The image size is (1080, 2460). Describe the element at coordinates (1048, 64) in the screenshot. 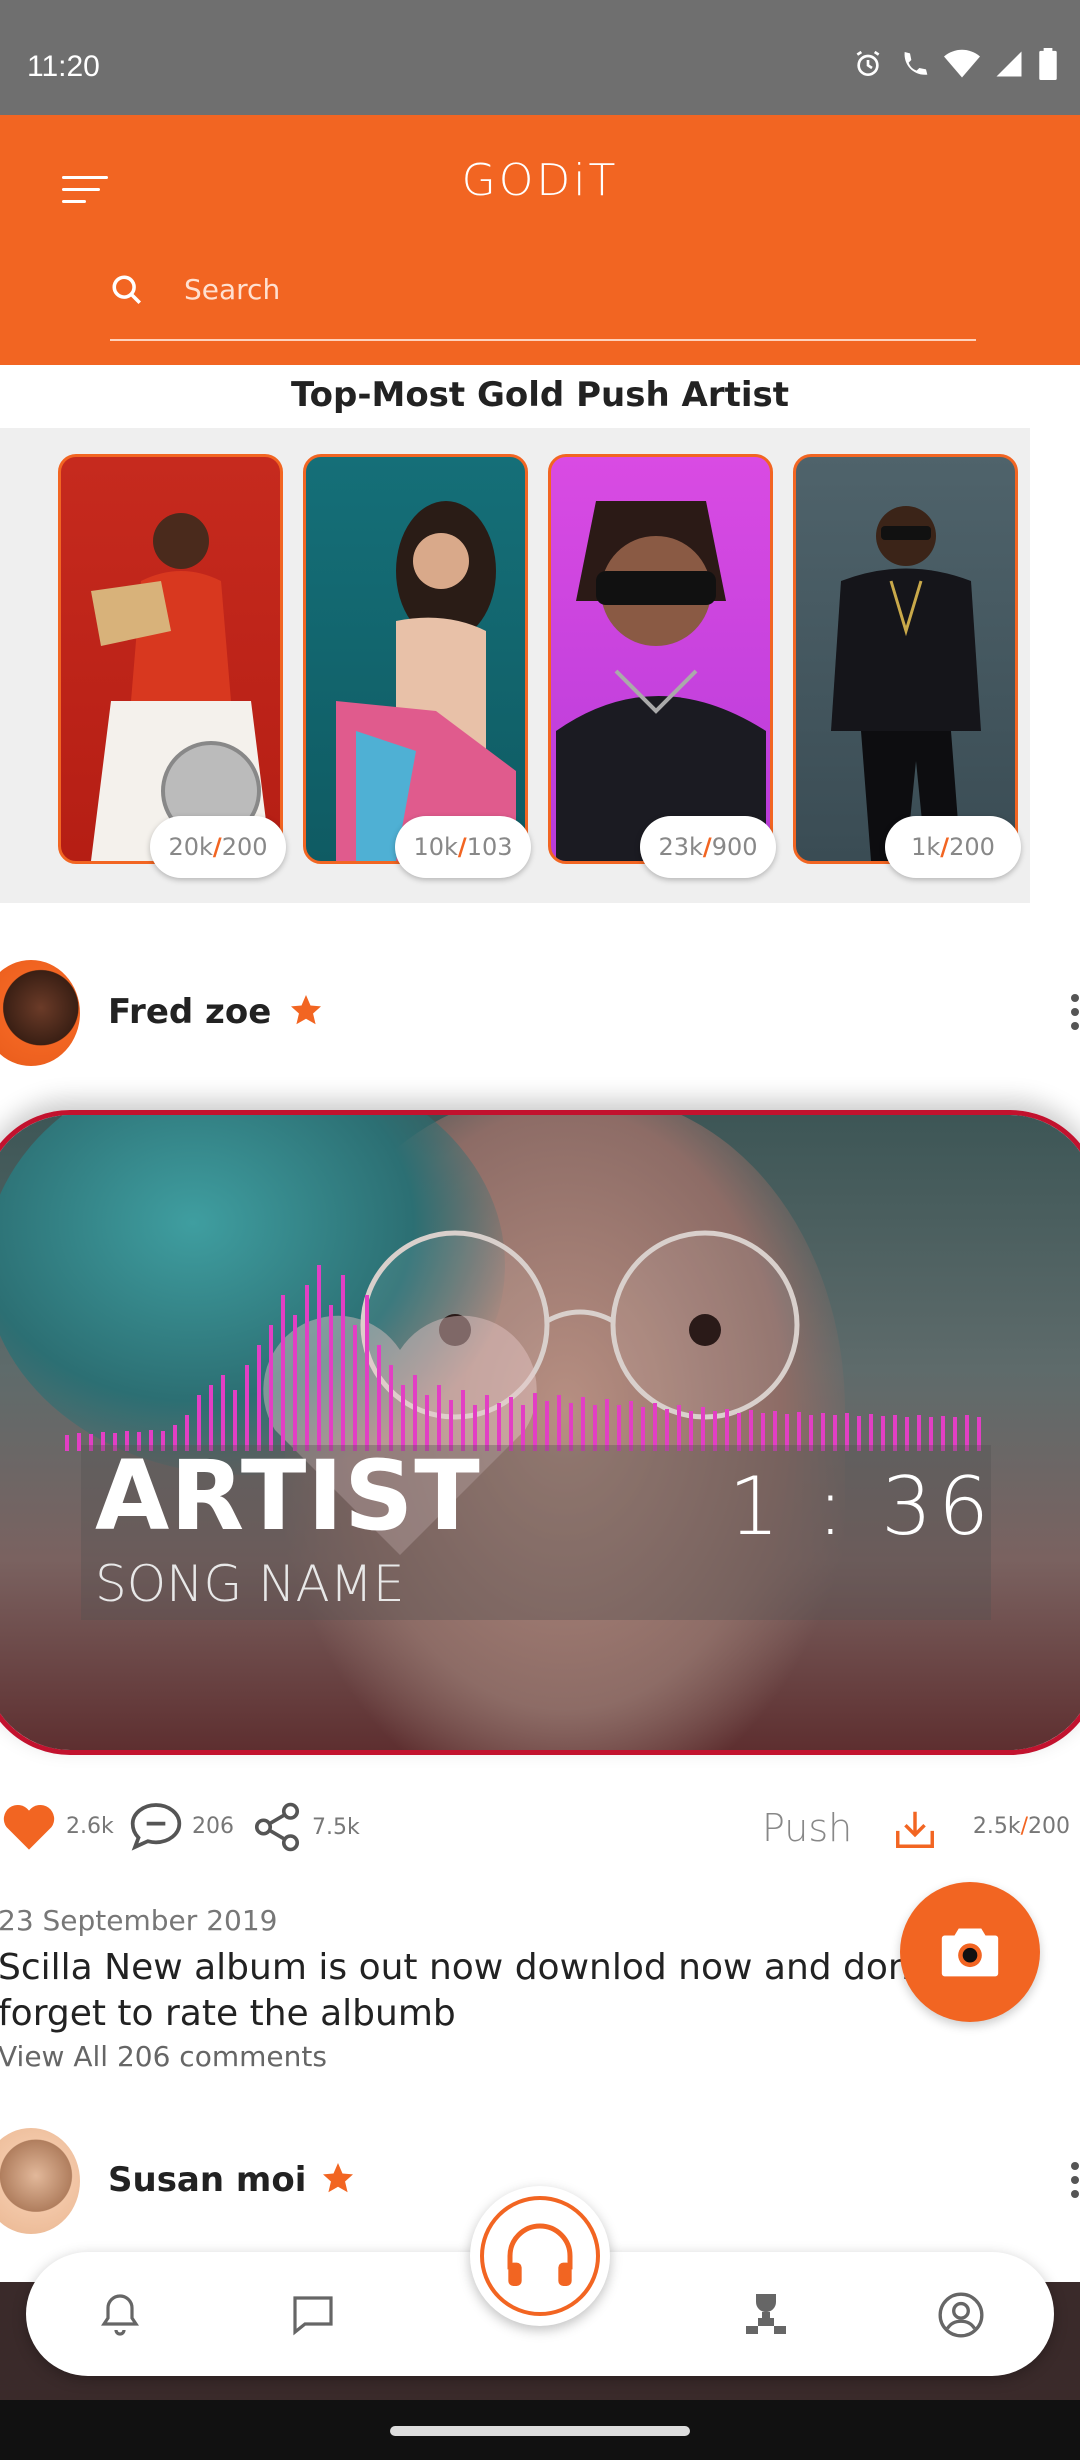

I see `battery-icon` at that location.